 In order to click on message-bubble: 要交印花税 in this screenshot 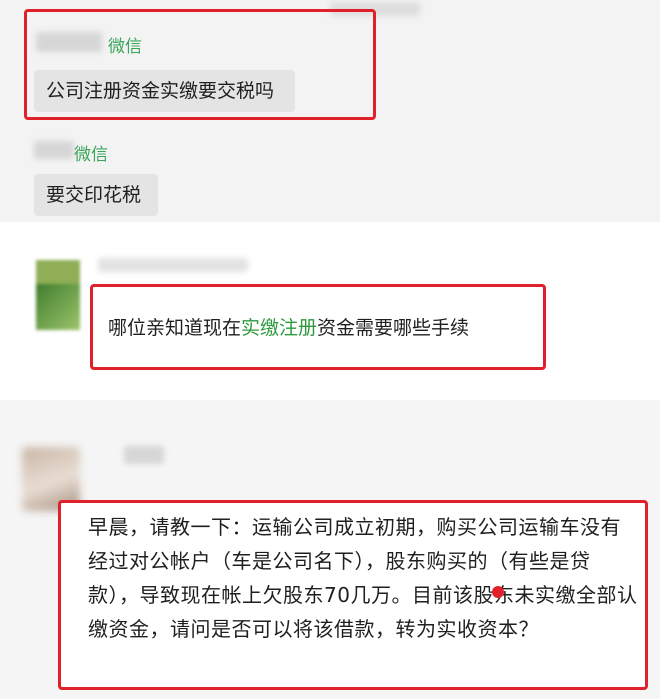, I will do `click(96, 195)`.